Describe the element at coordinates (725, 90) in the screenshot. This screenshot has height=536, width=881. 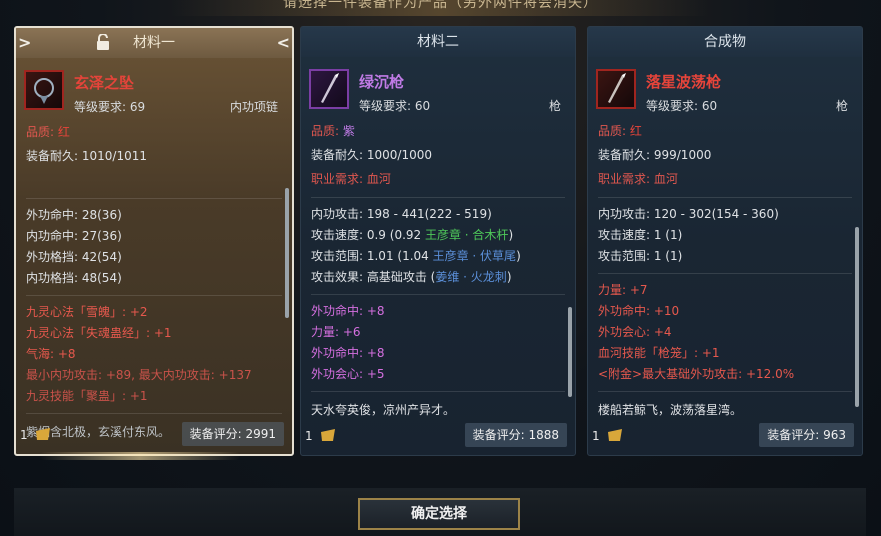
I see `item-row: 落星波荡枪 等级要求: 60 枪` at that location.